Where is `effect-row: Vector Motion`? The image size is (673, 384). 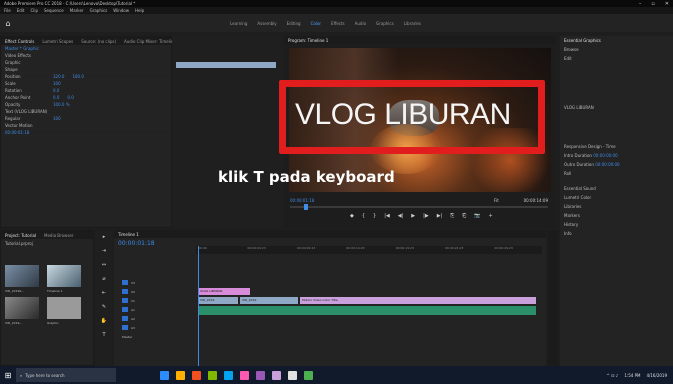 effect-row: Vector Motion is located at coordinates (86, 125).